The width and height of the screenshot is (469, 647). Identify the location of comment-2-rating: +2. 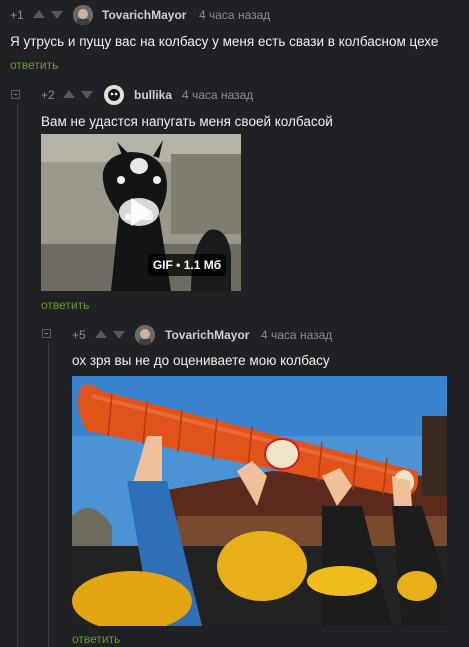
(48, 95).